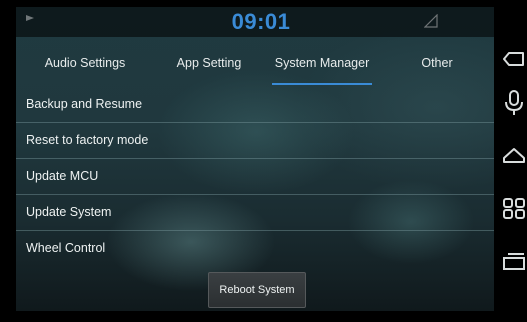  I want to click on nav-sidebar, so click(513, 176).